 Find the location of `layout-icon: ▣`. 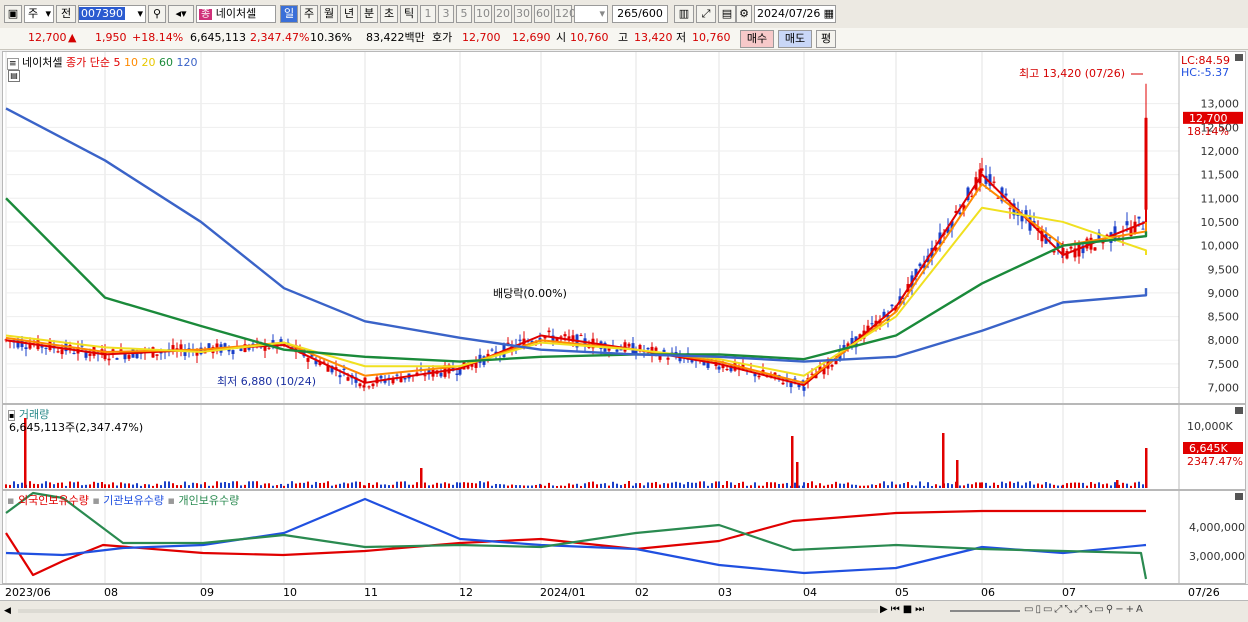

layout-icon: ▣ is located at coordinates (13, 14).